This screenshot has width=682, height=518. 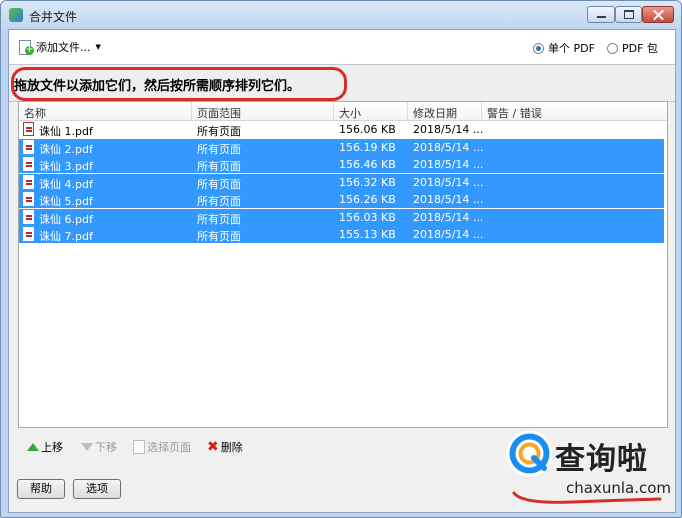 What do you see at coordinates (26, 47) in the screenshot?
I see `add-file-icon: +` at bounding box center [26, 47].